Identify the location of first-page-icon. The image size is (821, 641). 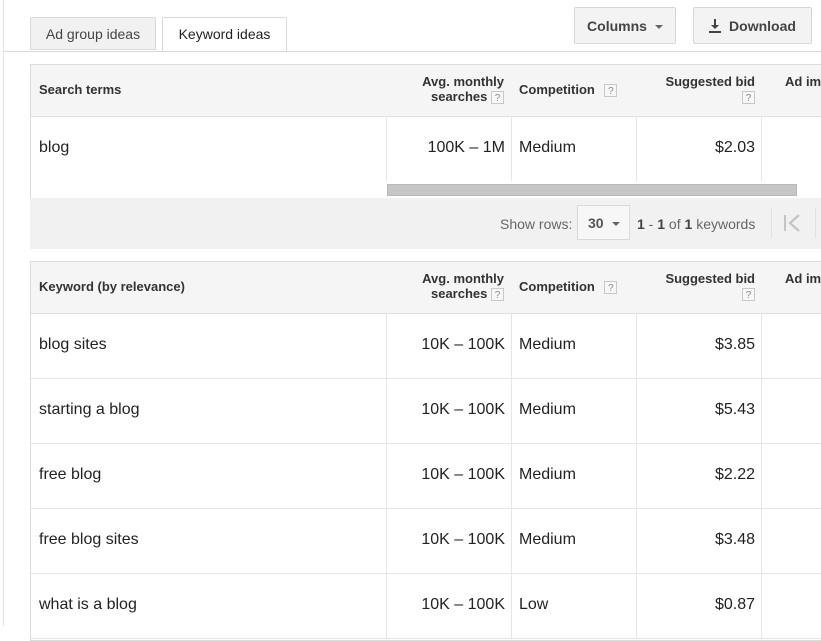
(792, 223).